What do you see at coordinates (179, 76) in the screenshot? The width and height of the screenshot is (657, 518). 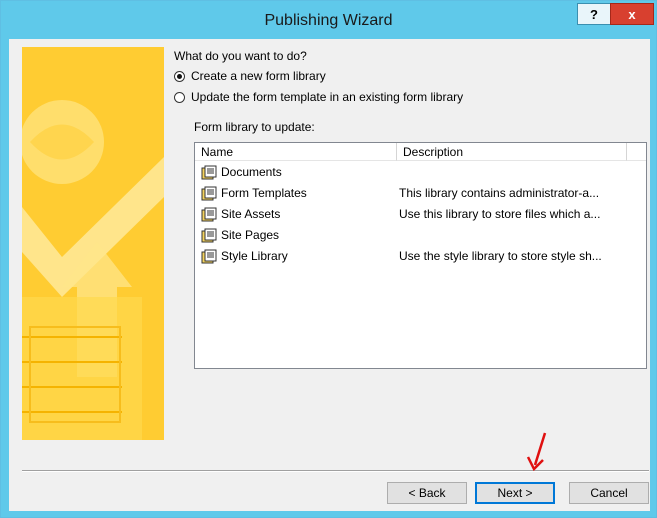 I see `radio-selected-indicator` at bounding box center [179, 76].